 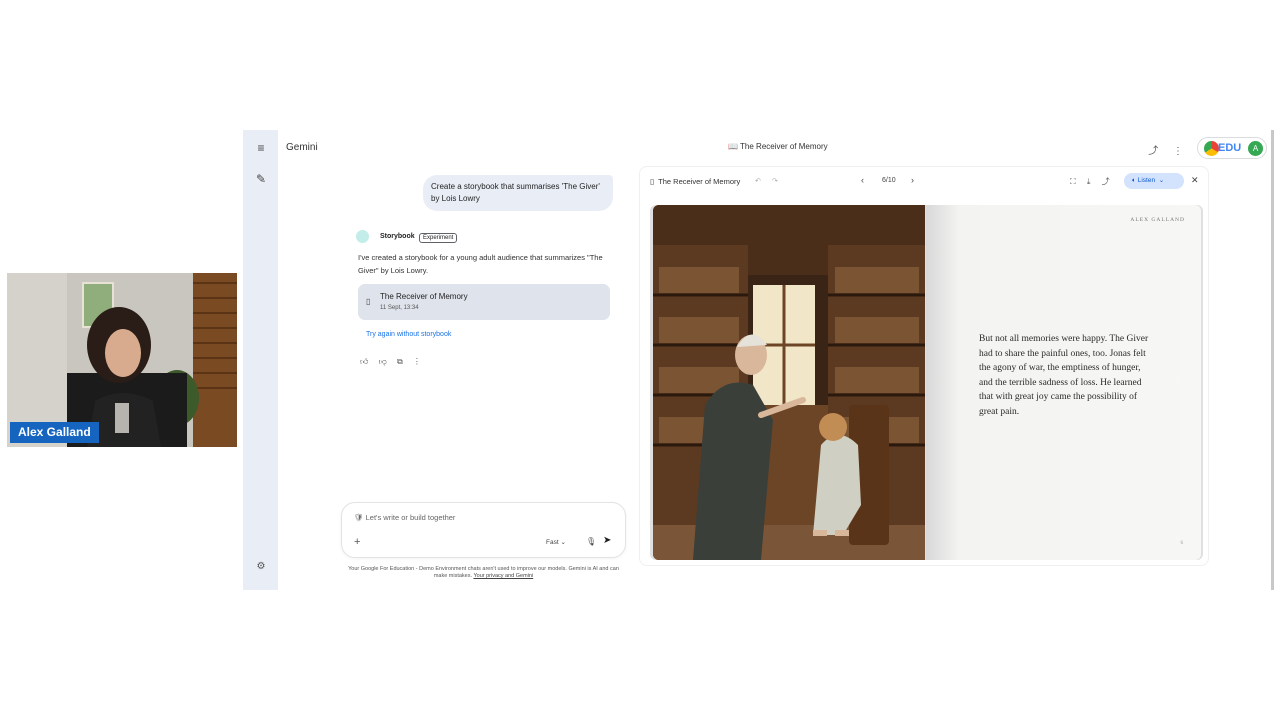 What do you see at coordinates (1159, 149) in the screenshot?
I see `top-actions: ⤴ ⋮` at bounding box center [1159, 149].